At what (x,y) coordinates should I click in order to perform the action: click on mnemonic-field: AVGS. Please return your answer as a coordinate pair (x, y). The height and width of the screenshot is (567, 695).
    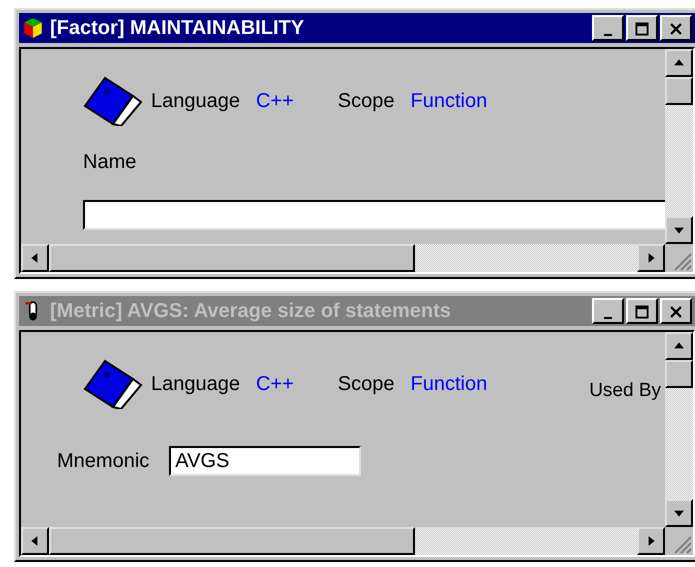
    Looking at the image, I should click on (265, 461).